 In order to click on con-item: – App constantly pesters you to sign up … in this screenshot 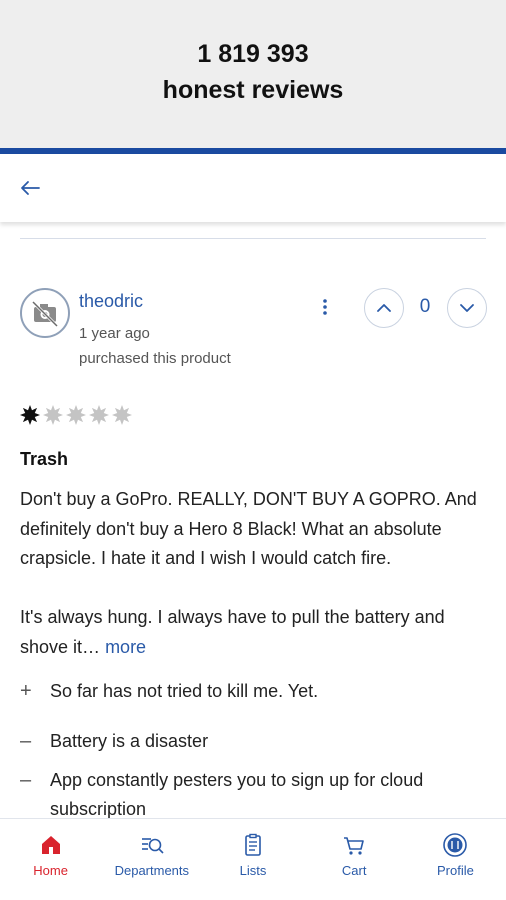, I will do `click(255, 795)`.